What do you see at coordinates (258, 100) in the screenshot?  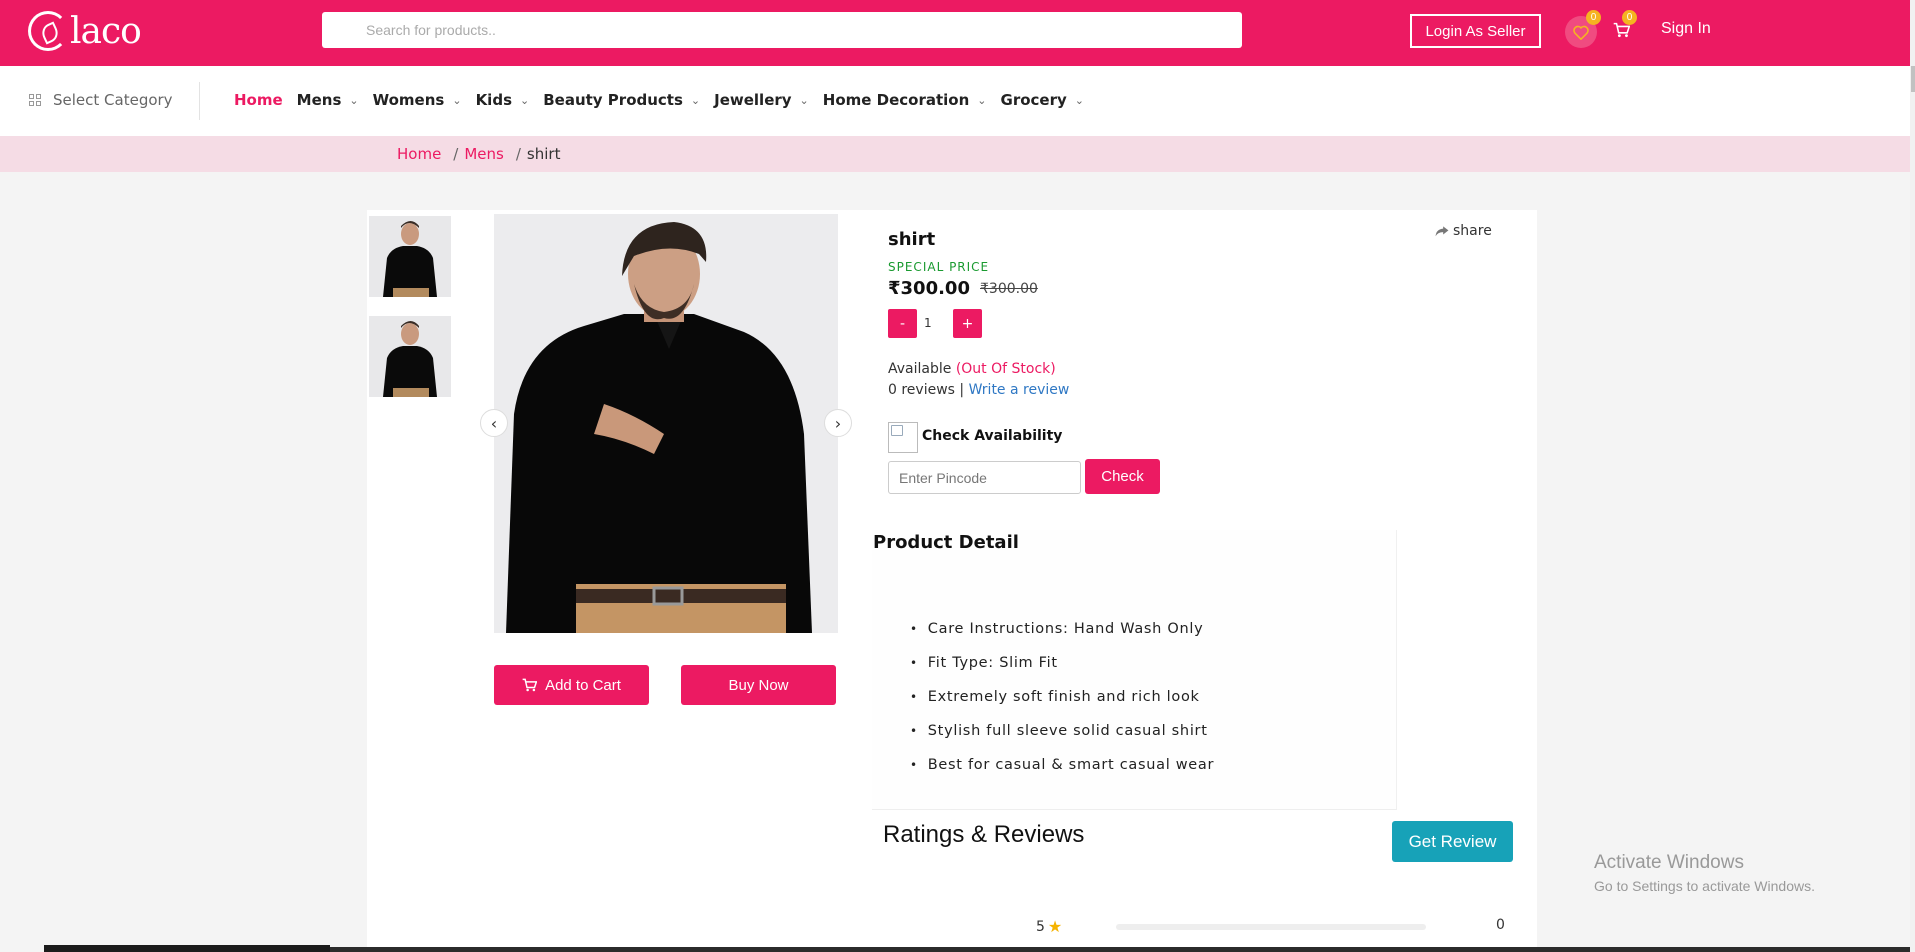 I see `nav-item-home: Home` at bounding box center [258, 100].